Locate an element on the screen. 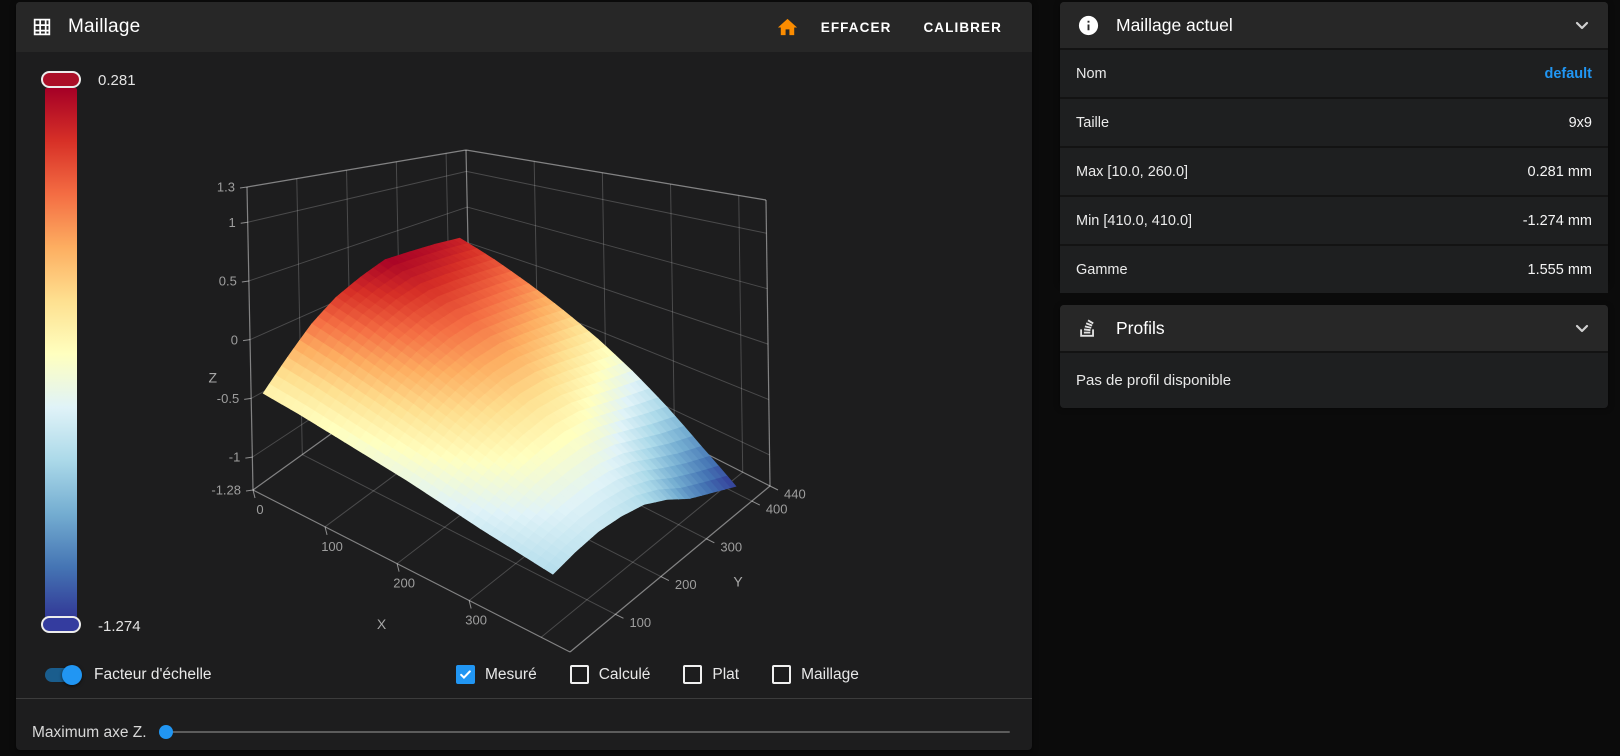 The width and height of the screenshot is (1620, 756). z-max-slider-row: Maximum axe Z. is located at coordinates (524, 724).